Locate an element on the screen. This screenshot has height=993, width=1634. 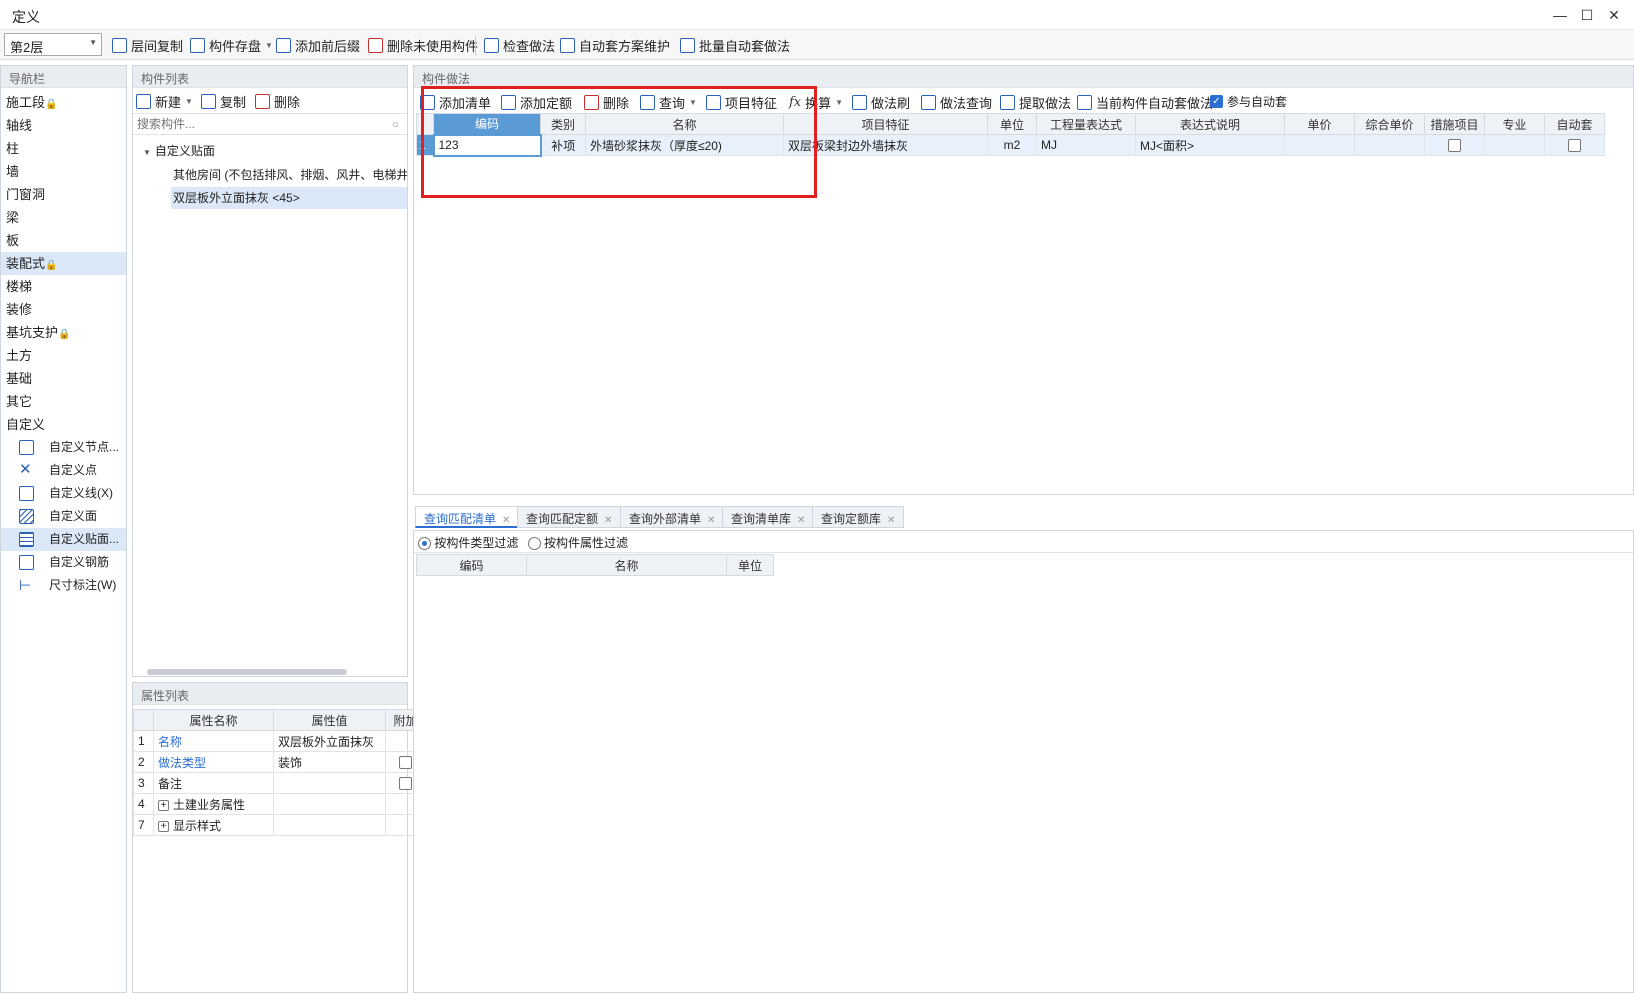
close-button: ✕ is located at coordinates (1614, 15).